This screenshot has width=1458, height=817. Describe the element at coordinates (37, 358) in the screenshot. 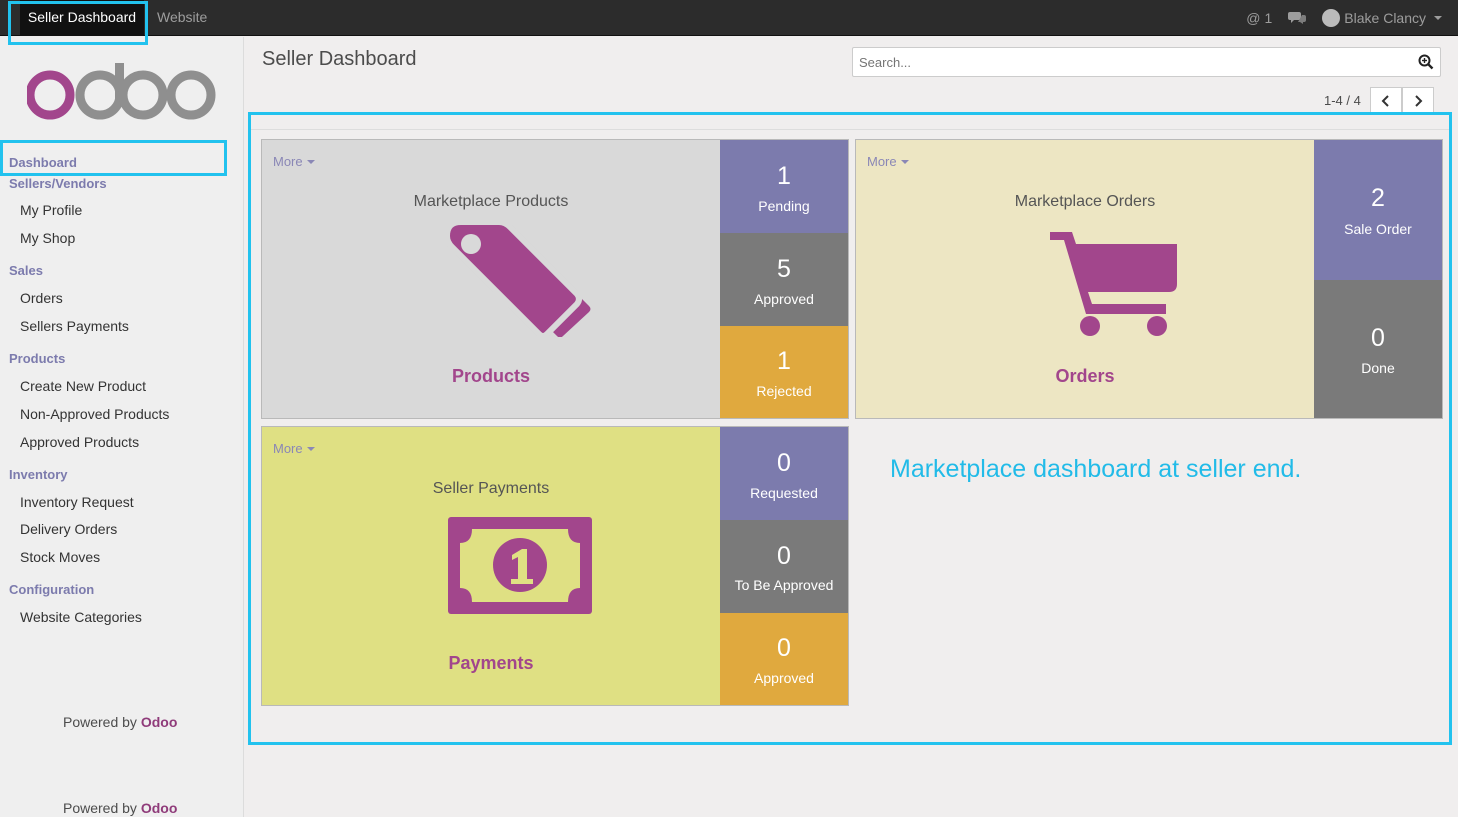

I see `menu-products: Products` at that location.